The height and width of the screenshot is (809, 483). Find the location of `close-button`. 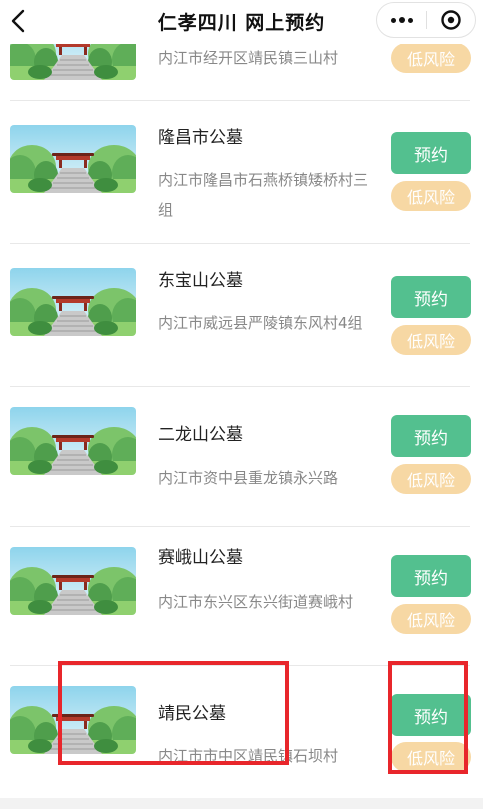

close-button is located at coordinates (451, 20).